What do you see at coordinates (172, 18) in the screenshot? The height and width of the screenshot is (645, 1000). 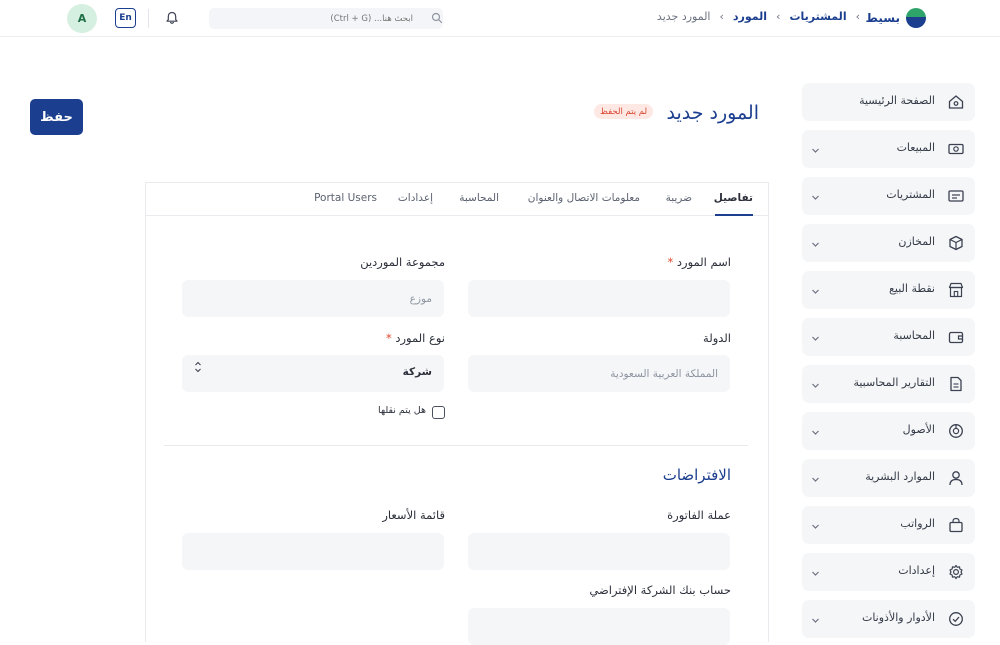 I see `bell-icon` at bounding box center [172, 18].